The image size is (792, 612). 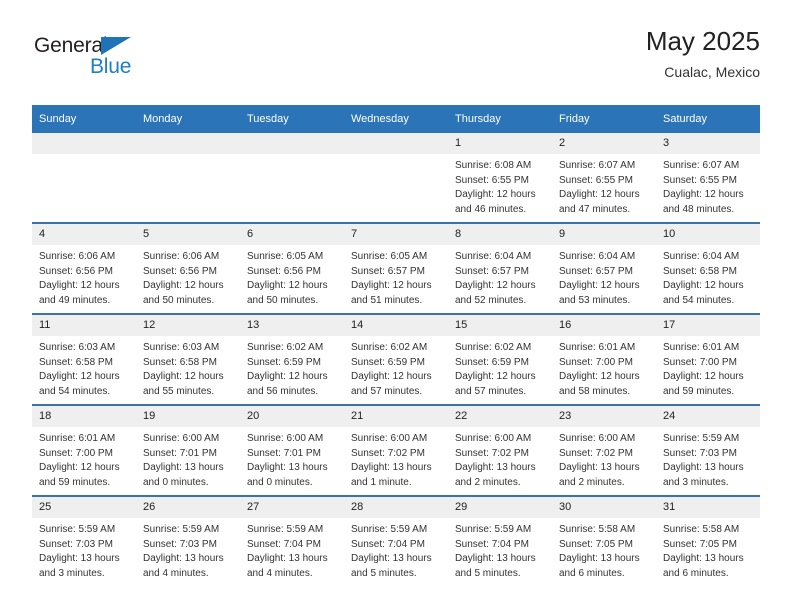 What do you see at coordinates (604, 234) in the screenshot?
I see `day-number: 9` at bounding box center [604, 234].